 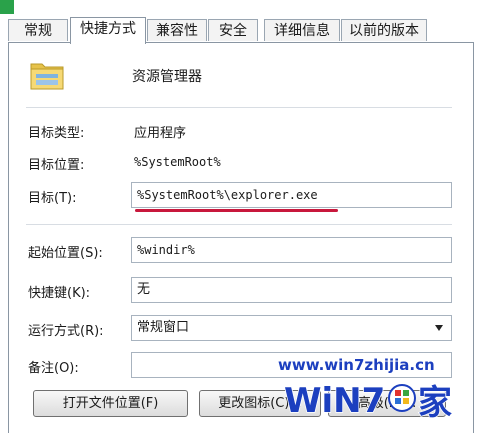 What do you see at coordinates (291, 195) in the screenshot?
I see `target-field: %SystemRoot%\explorer.exe` at bounding box center [291, 195].